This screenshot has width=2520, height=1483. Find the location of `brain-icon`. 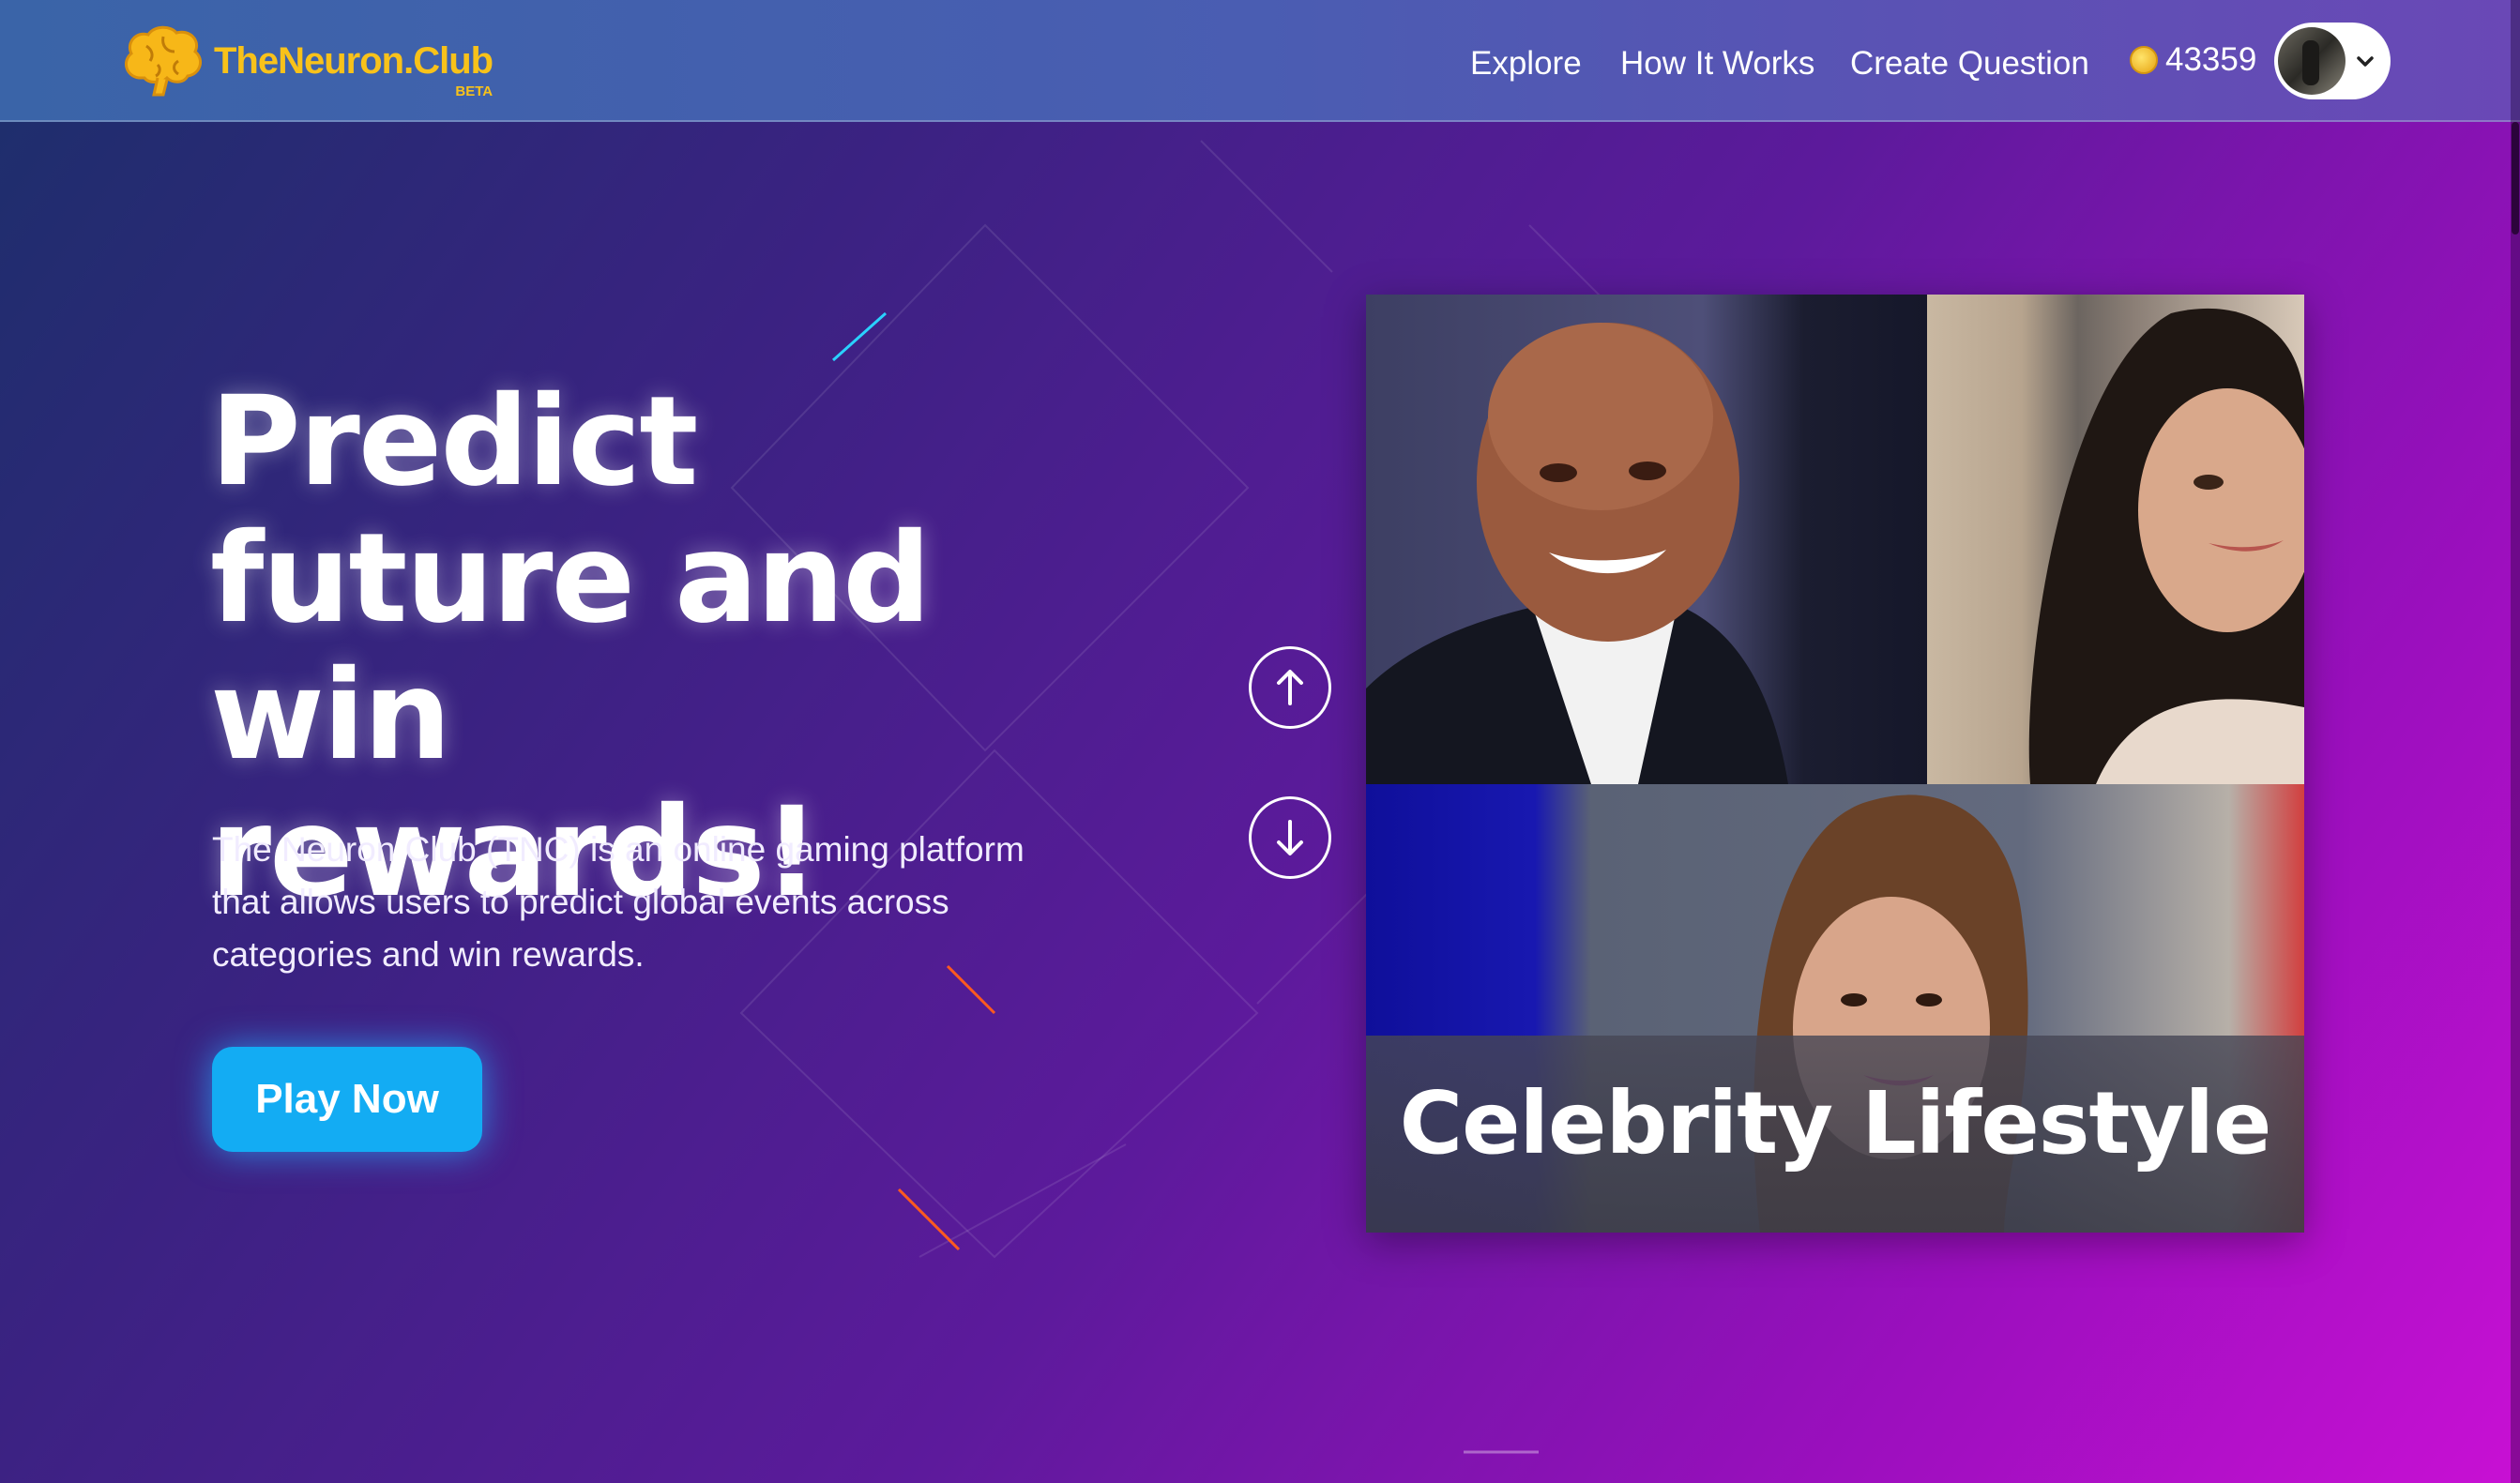

brain-icon is located at coordinates (163, 61).